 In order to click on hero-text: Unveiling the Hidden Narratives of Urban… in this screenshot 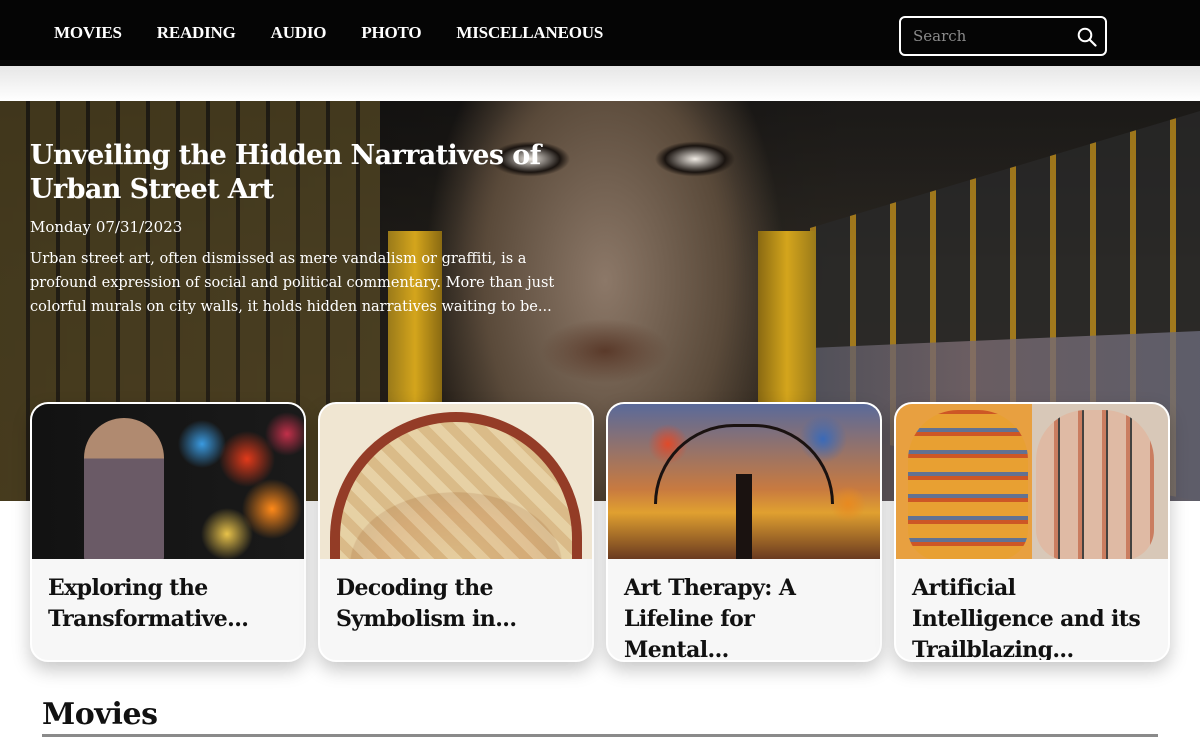, I will do `click(302, 229)`.